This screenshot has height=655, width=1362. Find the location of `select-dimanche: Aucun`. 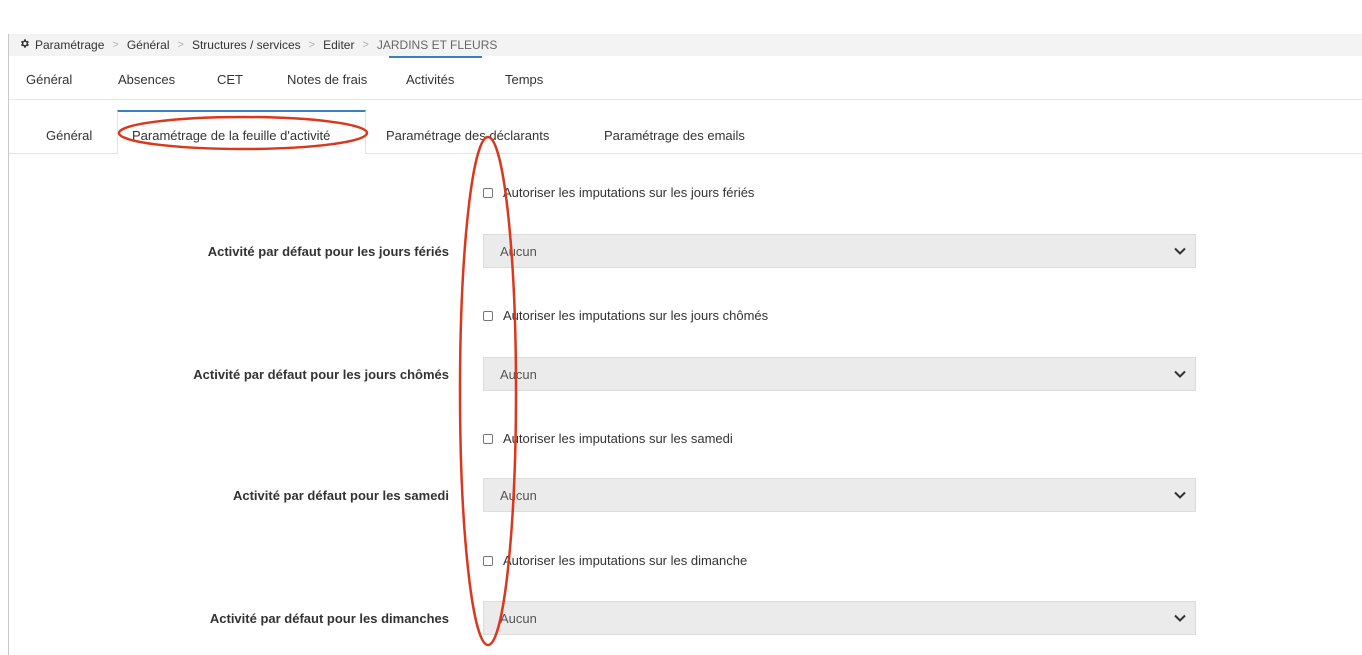

select-dimanche: Aucun is located at coordinates (839, 618).